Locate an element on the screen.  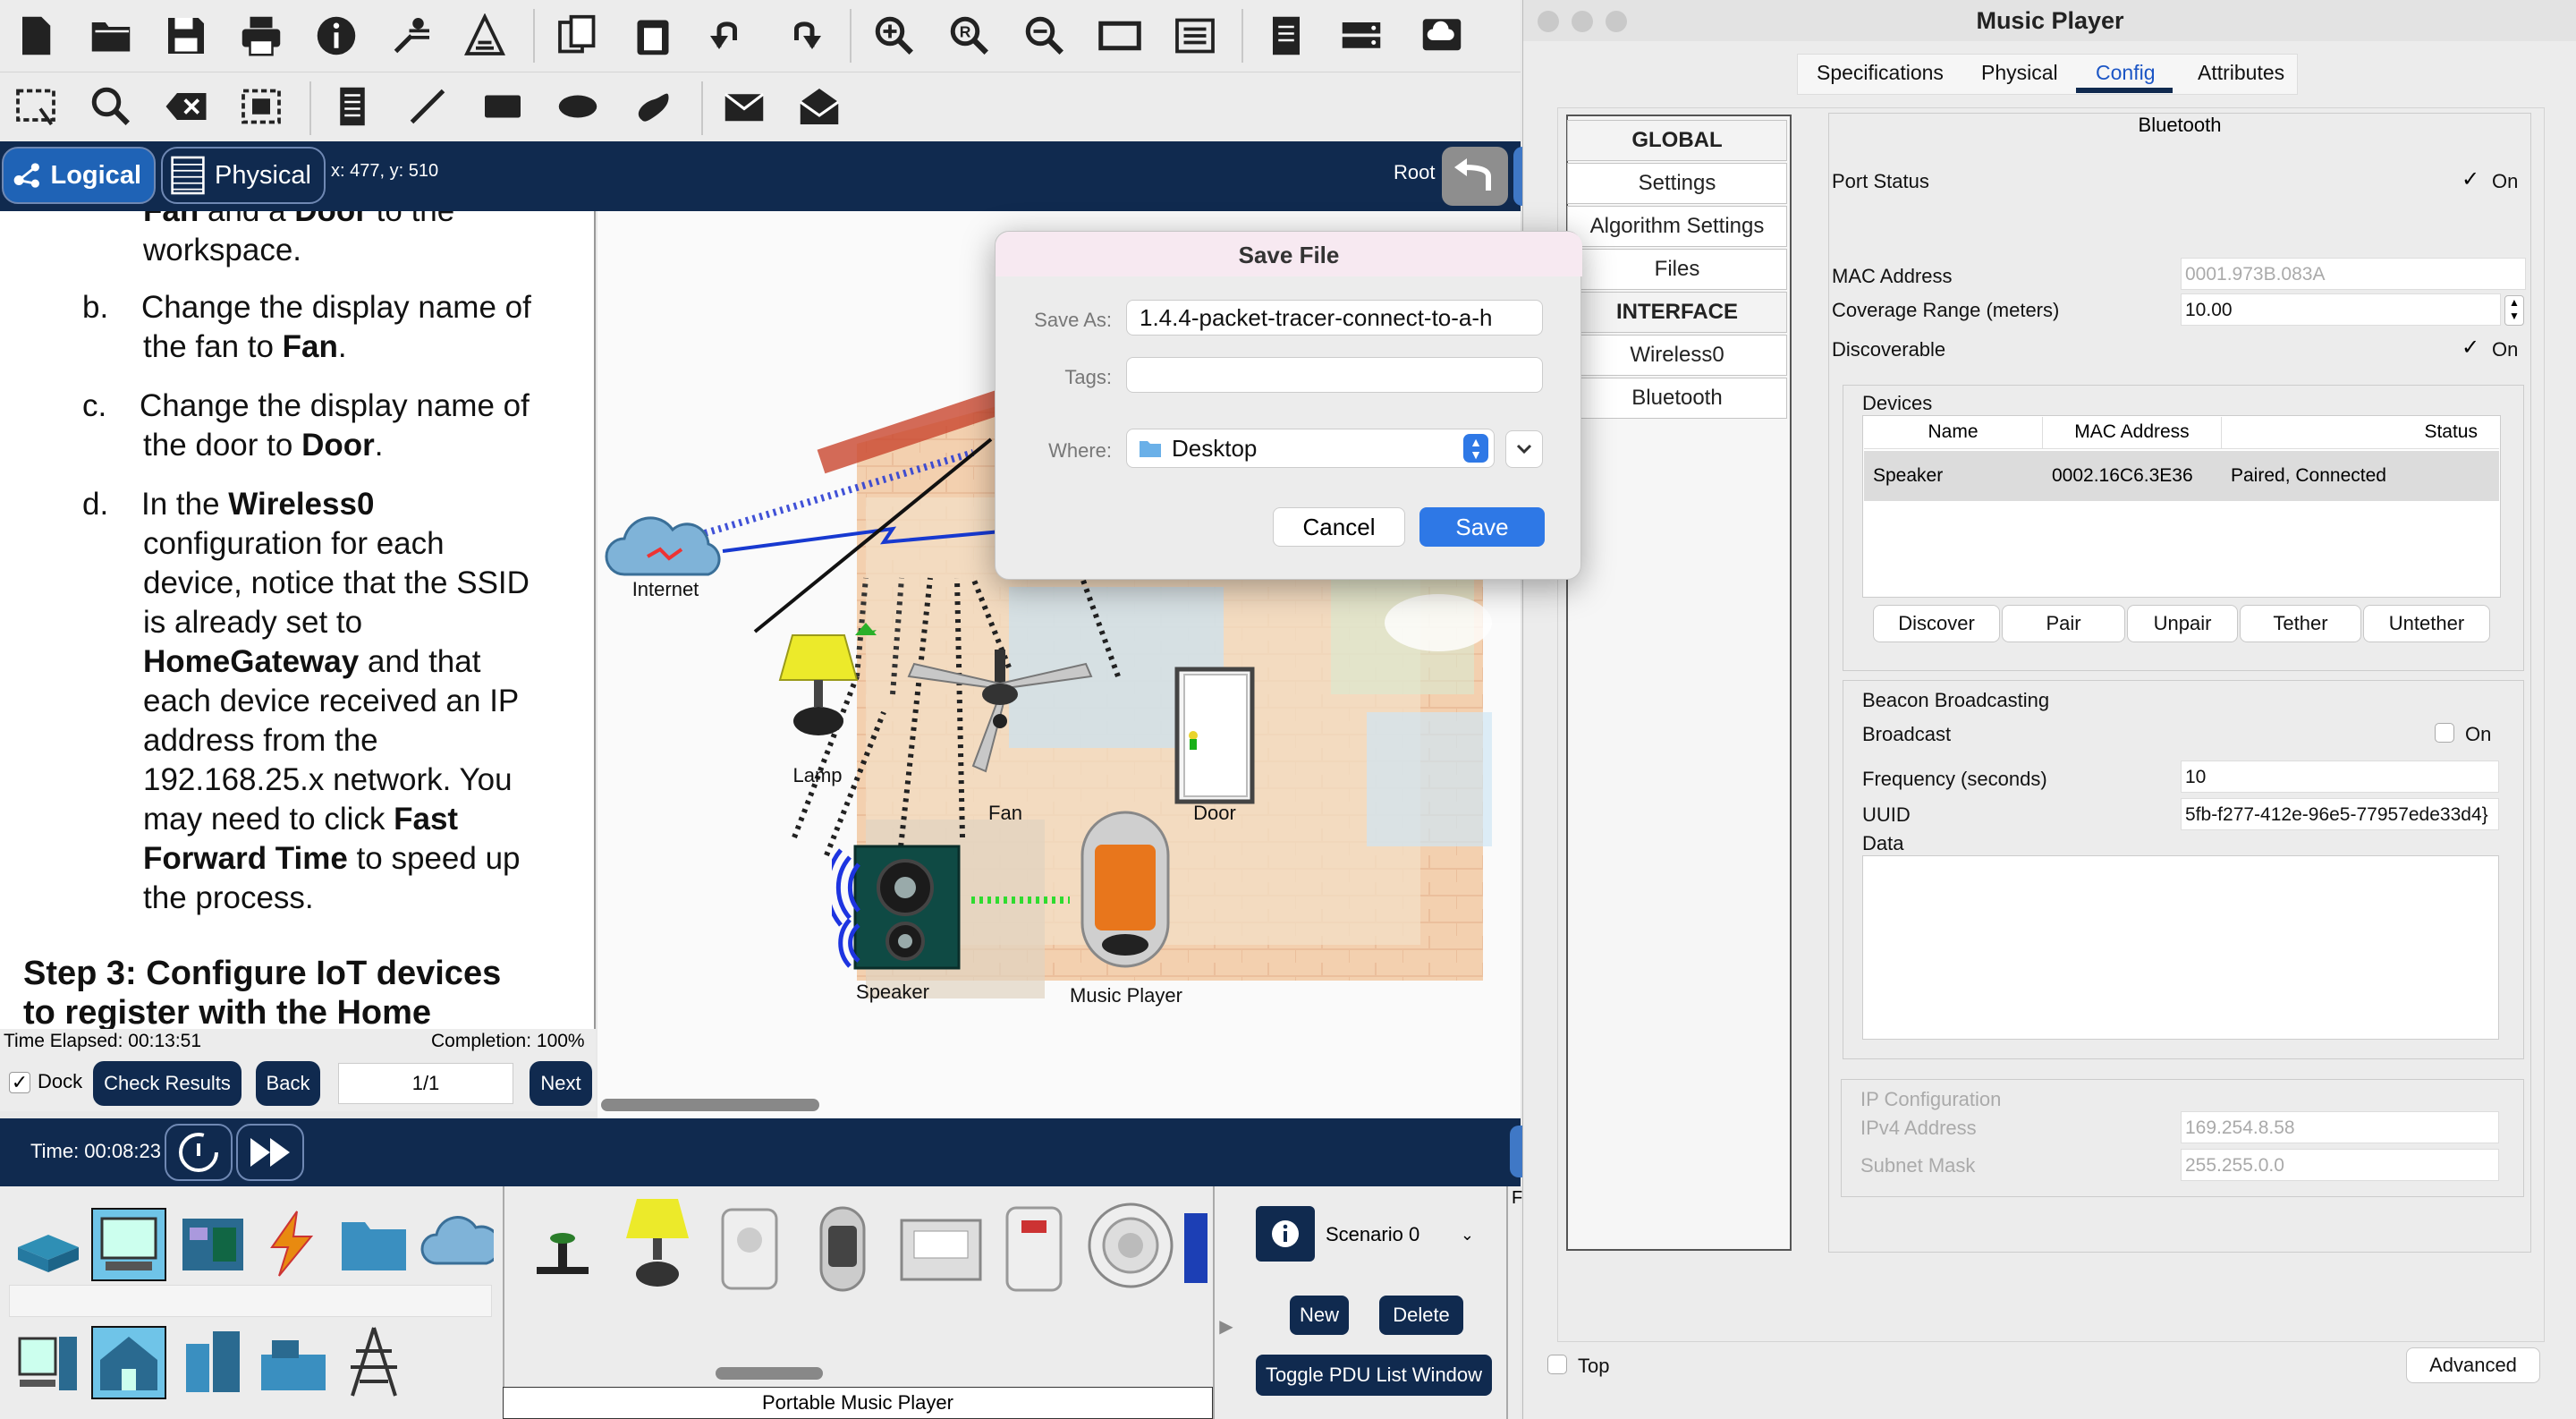
save-as-input: 1.4.4-packet-tracer-connect-to-a-h is located at coordinates (1334, 318).